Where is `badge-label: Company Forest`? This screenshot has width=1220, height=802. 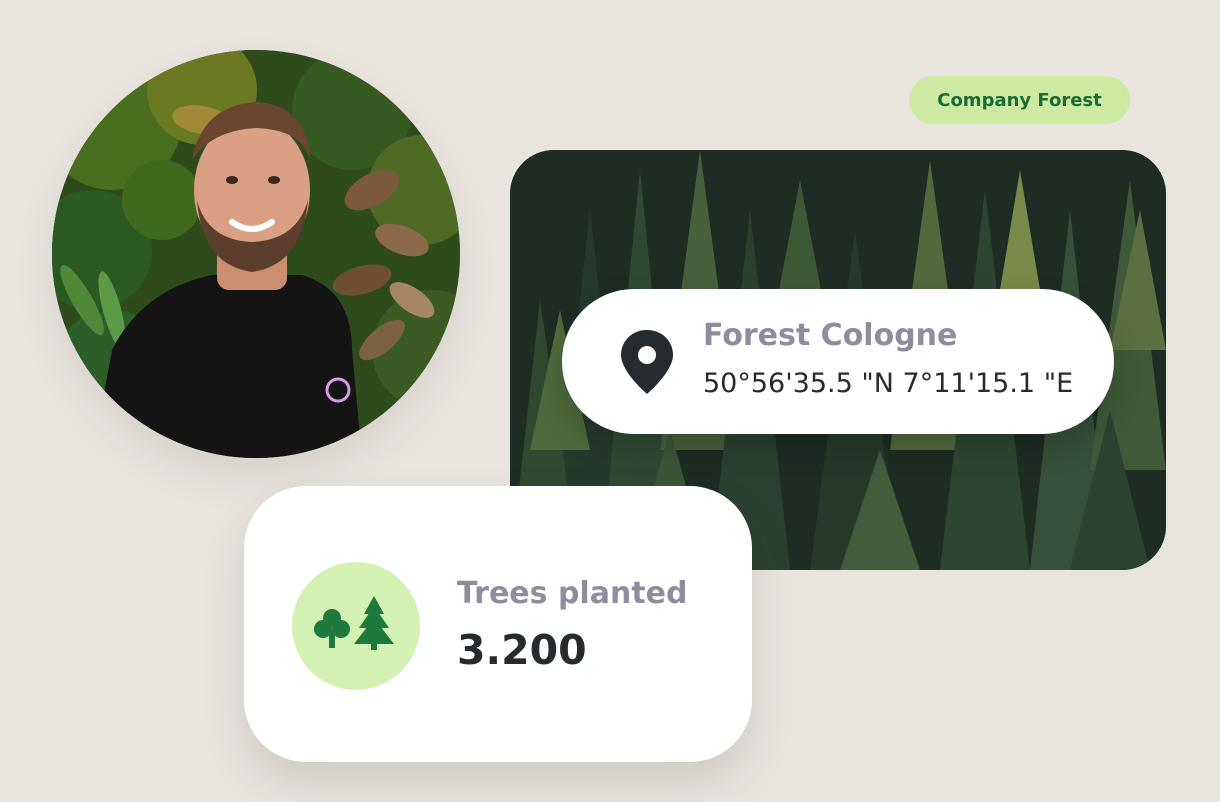
badge-label: Company Forest is located at coordinates (1019, 100).